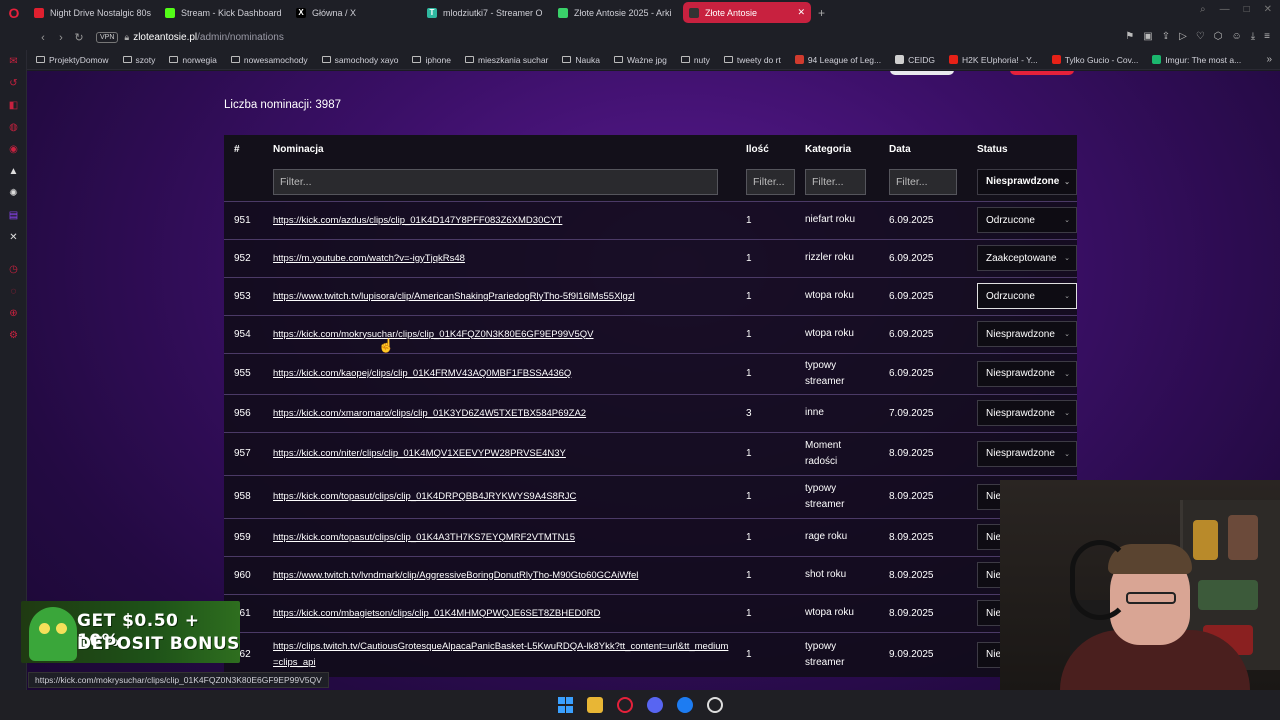  I want to click on tab-5: Złote Antosie ✕, so click(747, 12).